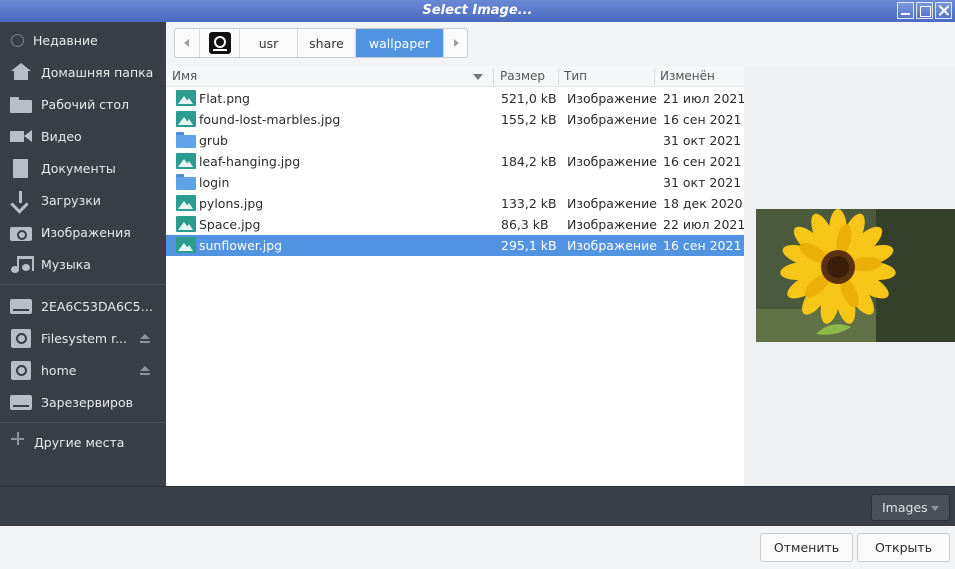  I want to click on sidebar-item-label: Музыка, so click(66, 264).